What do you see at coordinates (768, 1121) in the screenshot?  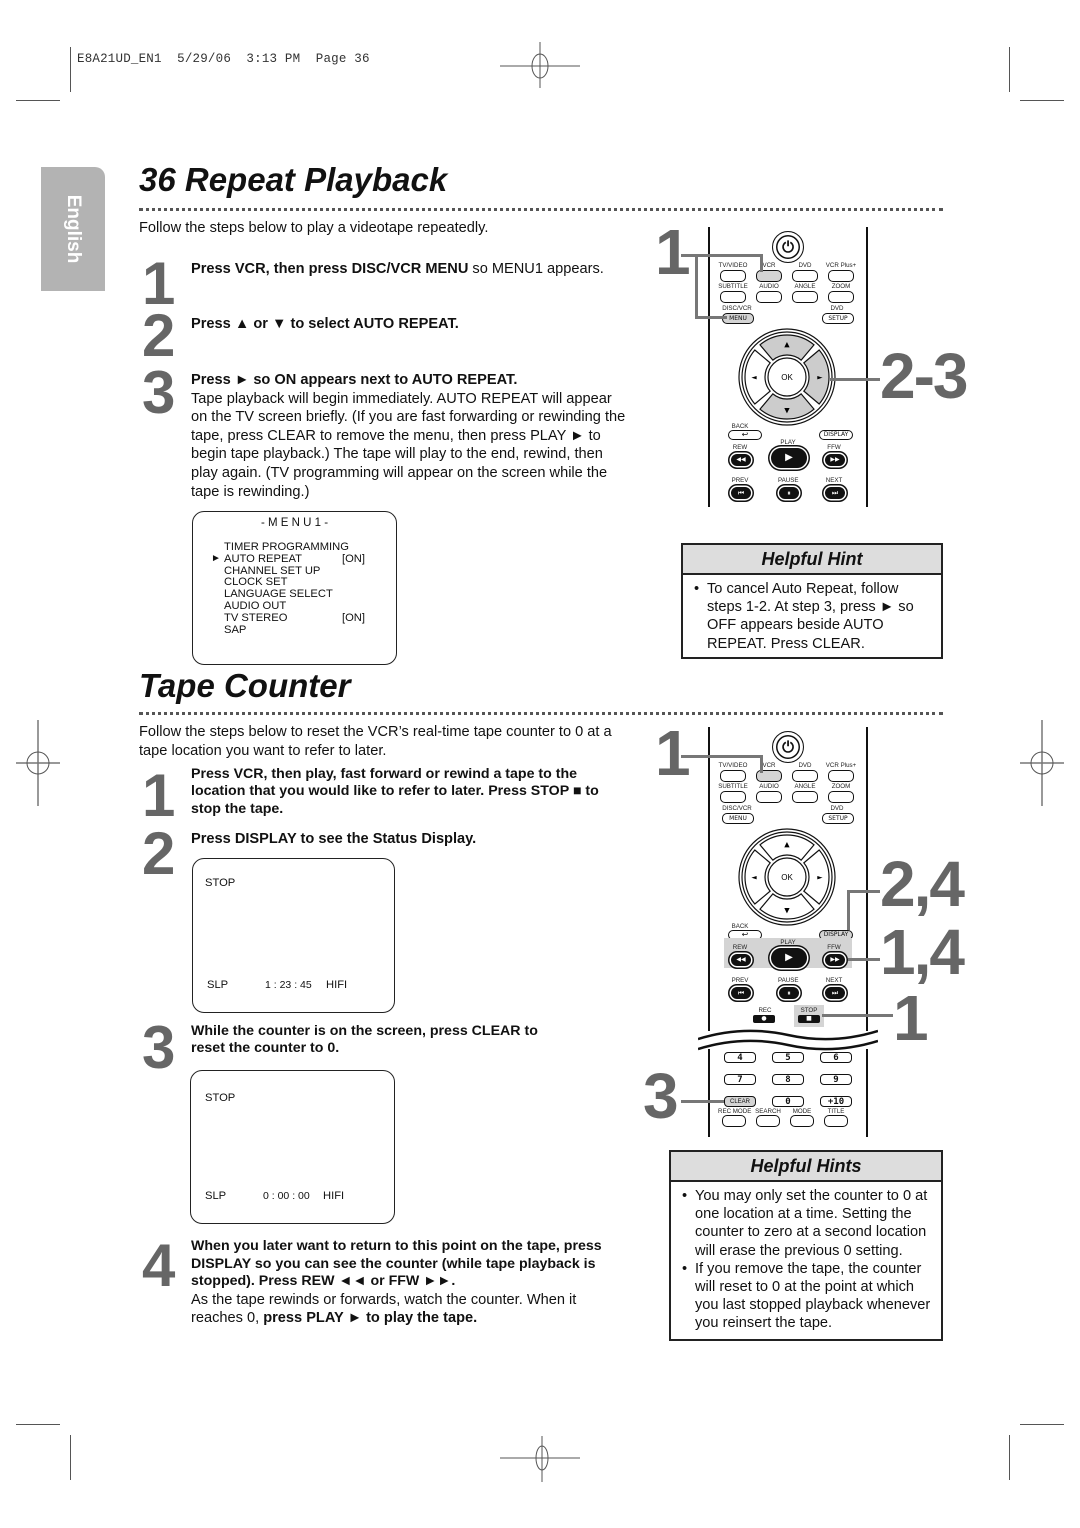 I see `search-button` at bounding box center [768, 1121].